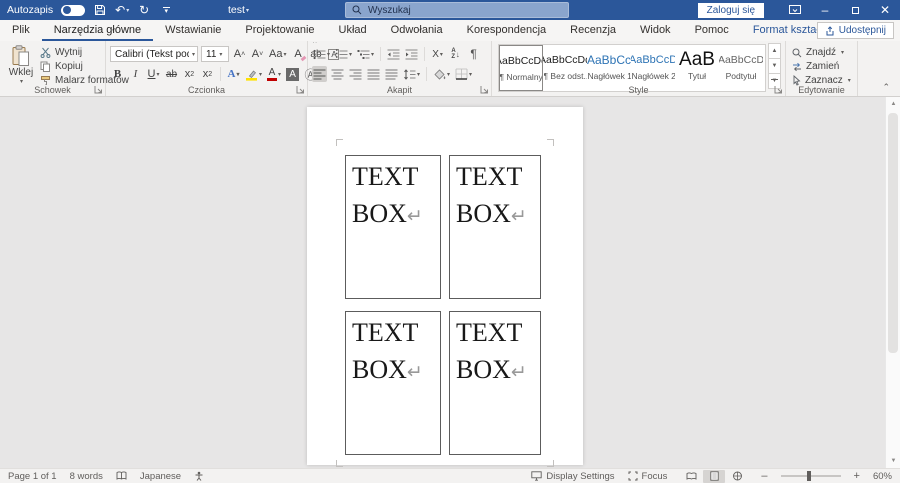 This screenshot has width=900, height=483. I want to click on borders-button: ▾, so click(463, 74).